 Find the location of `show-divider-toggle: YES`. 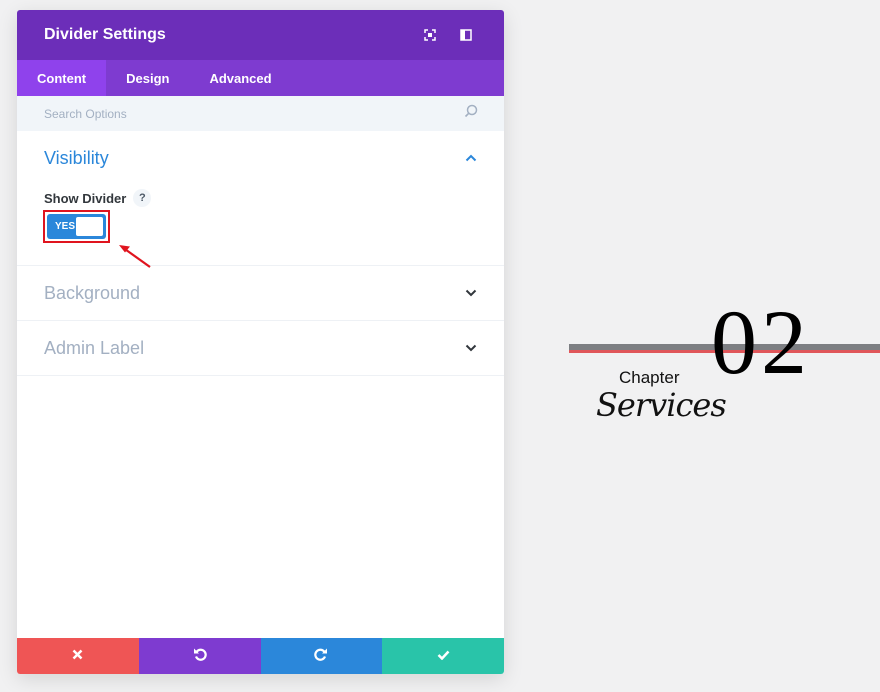

show-divider-toggle: YES is located at coordinates (76, 226).